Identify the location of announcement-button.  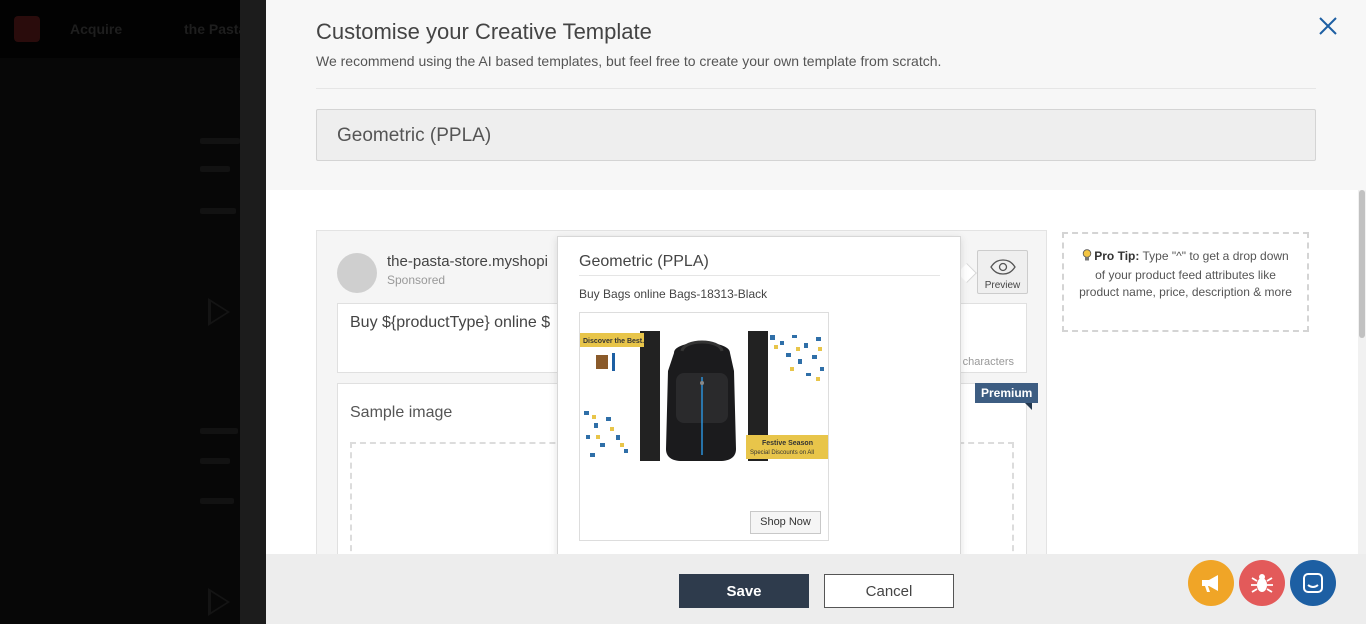
(1211, 583).